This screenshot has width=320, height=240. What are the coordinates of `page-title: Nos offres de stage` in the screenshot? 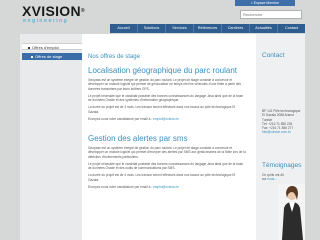 It's located at (114, 57).